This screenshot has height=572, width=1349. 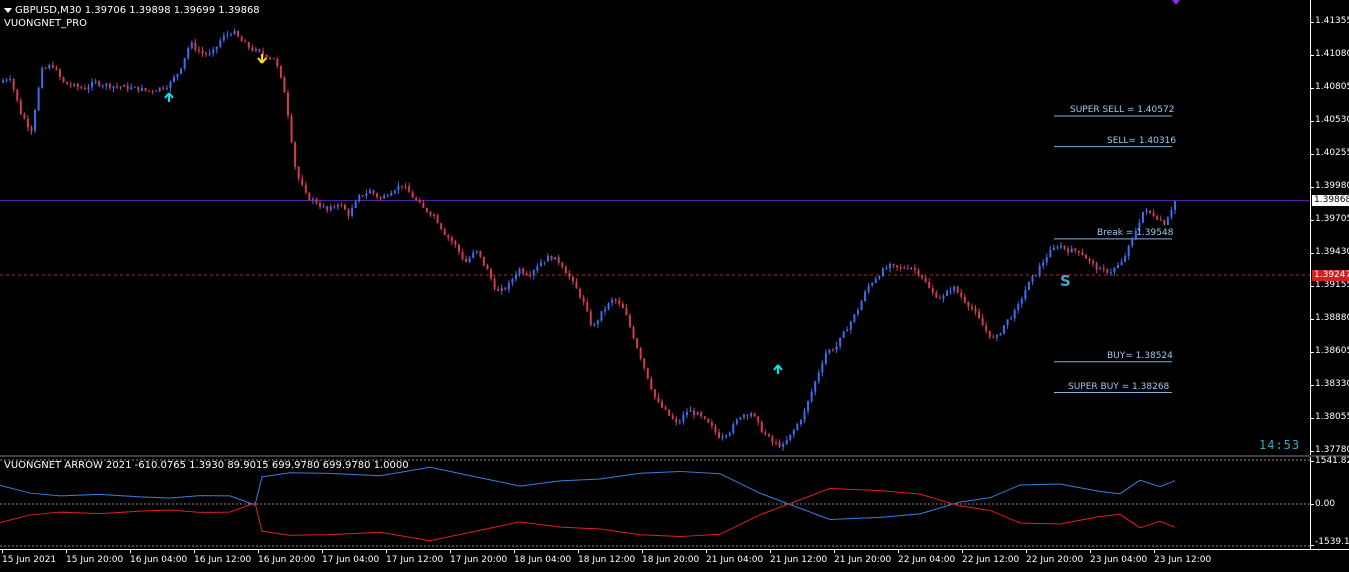 What do you see at coordinates (927, 560) in the screenshot?
I see `time-axis-label: 22 Jun 04:00` at bounding box center [927, 560].